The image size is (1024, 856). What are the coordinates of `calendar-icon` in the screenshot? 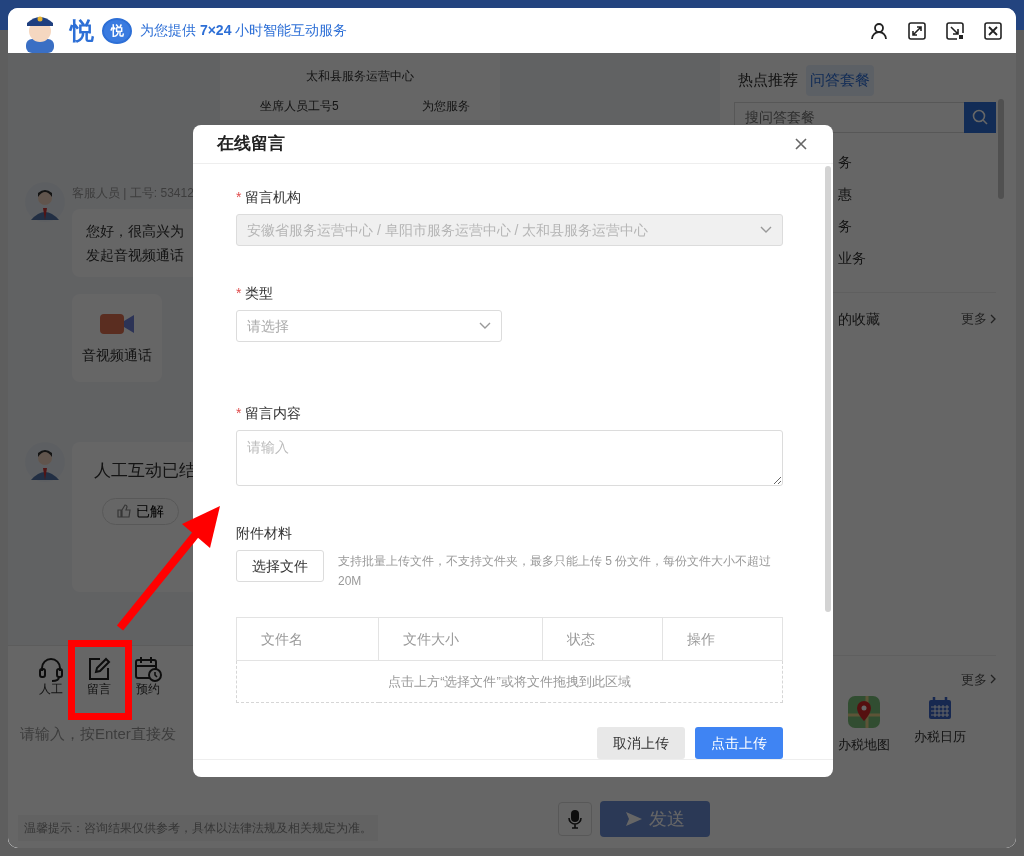 It's located at (940, 708).